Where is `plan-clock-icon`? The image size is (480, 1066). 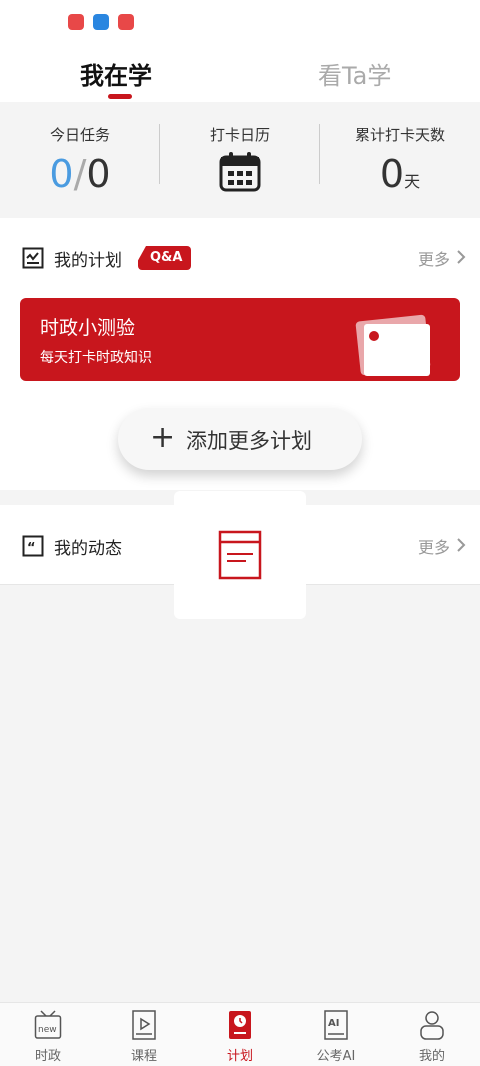 plan-clock-icon is located at coordinates (240, 1025).